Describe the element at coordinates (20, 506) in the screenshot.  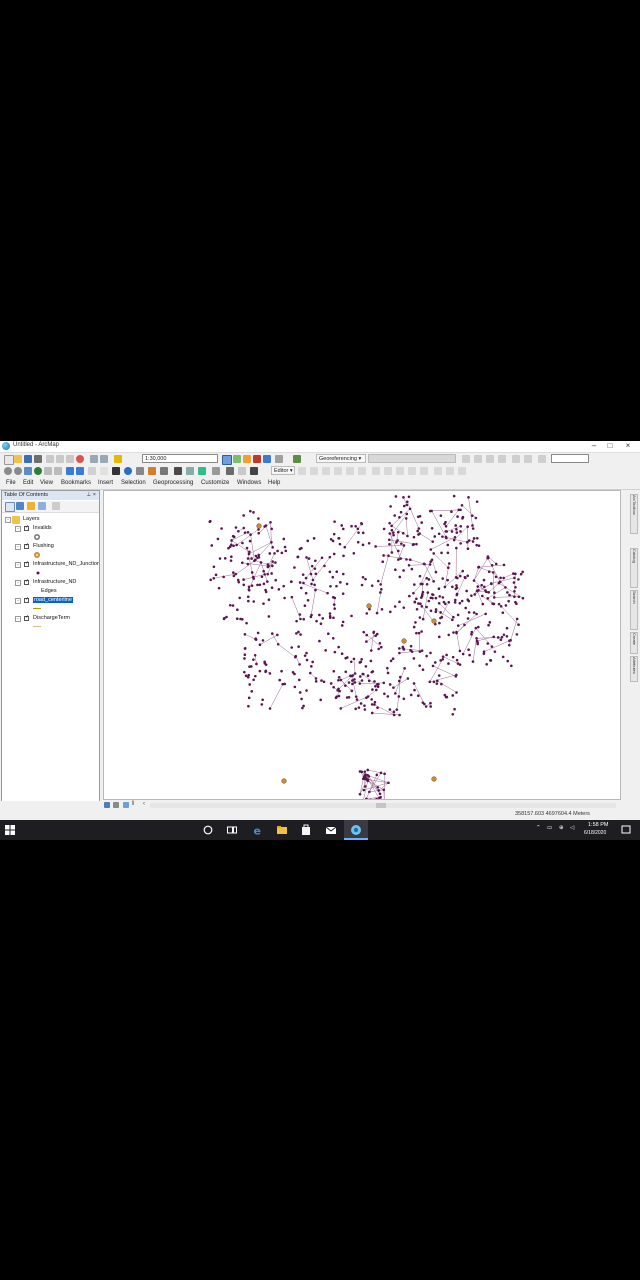
I see `list-by-source-icon` at that location.